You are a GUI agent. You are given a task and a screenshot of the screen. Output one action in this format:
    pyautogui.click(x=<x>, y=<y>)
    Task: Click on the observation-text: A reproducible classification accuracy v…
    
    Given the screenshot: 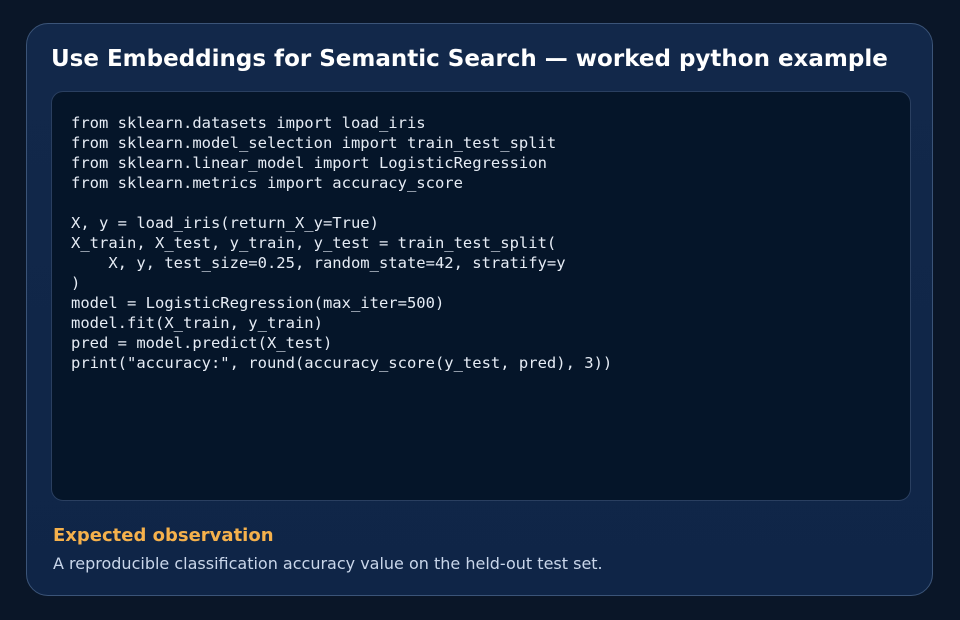 What is the action you would take?
    pyautogui.click(x=328, y=563)
    